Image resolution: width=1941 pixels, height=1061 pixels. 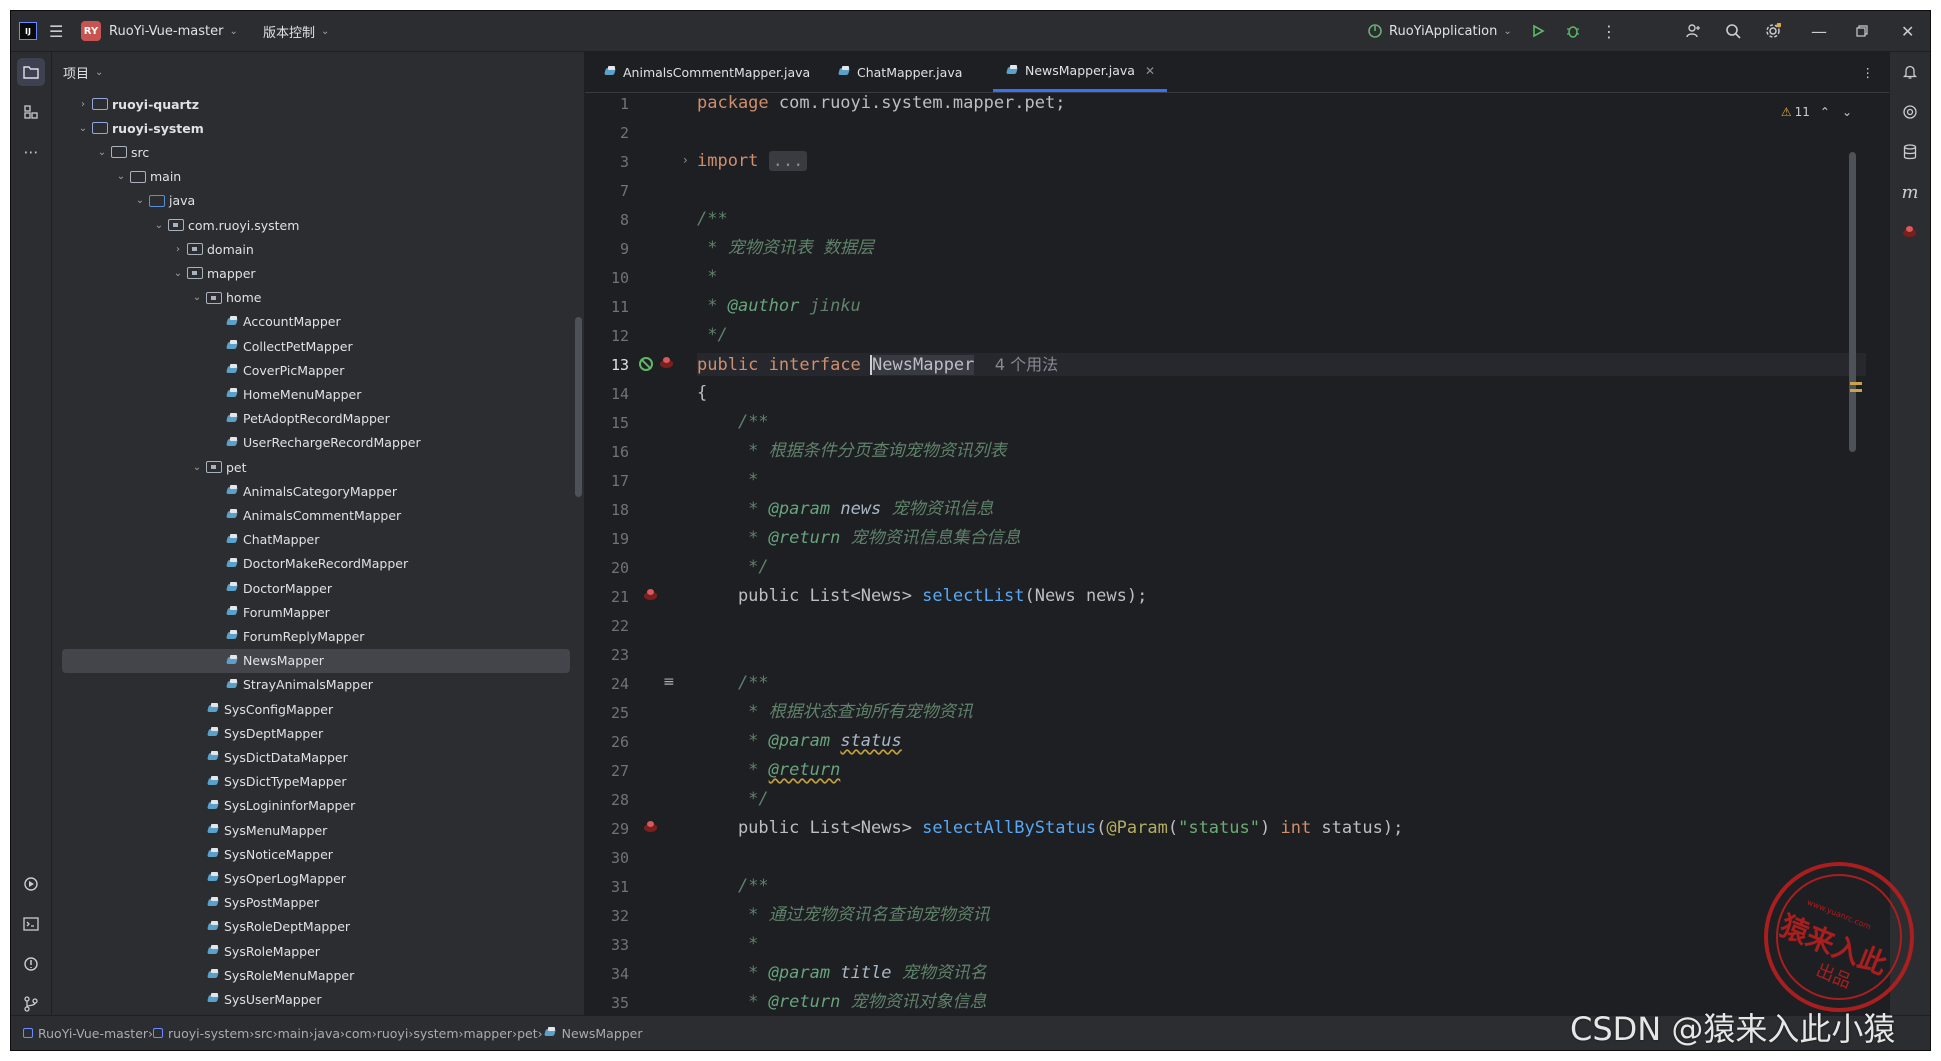 What do you see at coordinates (316, 443) in the screenshot?
I see `tree-item: UserRechargeRecordMapper` at bounding box center [316, 443].